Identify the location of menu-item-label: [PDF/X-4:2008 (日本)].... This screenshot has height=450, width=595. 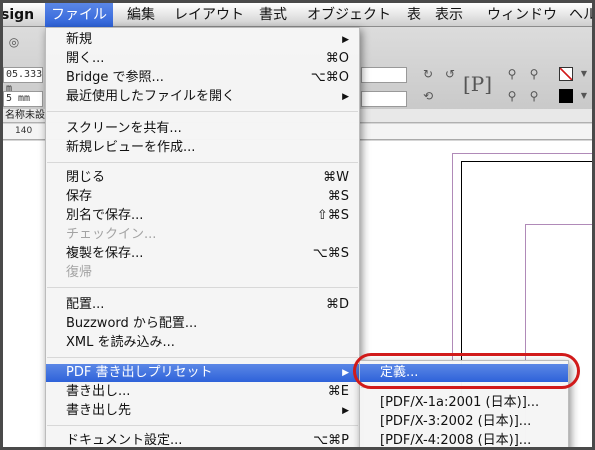
(456, 440).